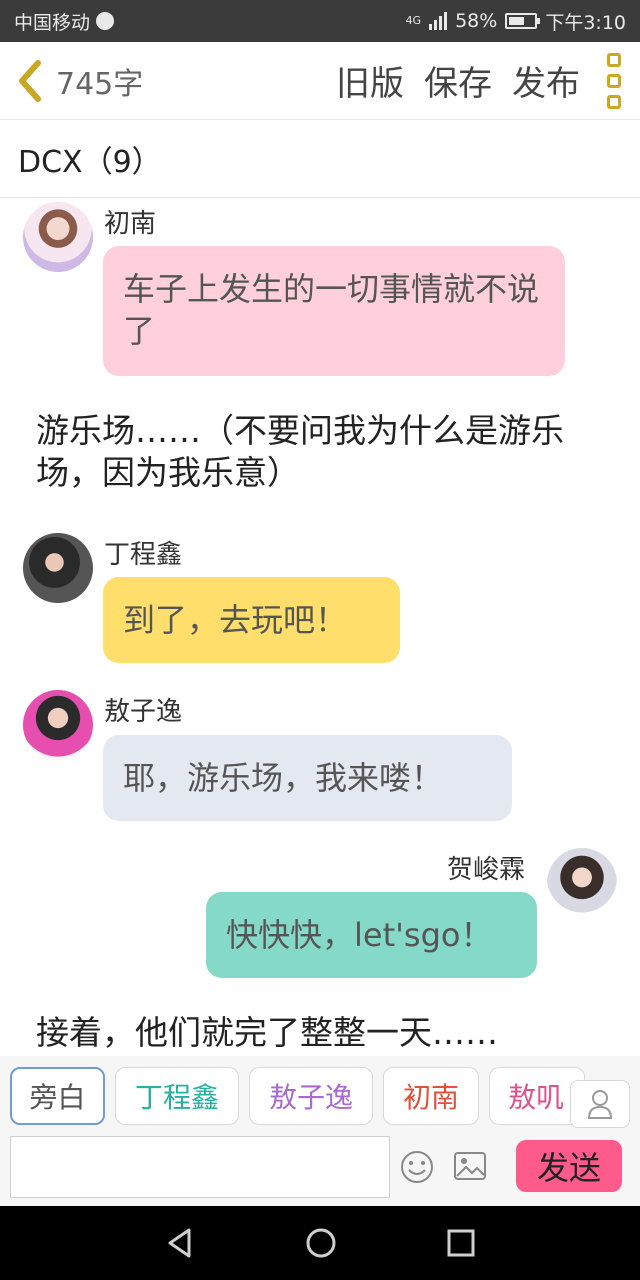  Describe the element at coordinates (130, 224) in the screenshot. I see `sender-name: 初南` at that location.